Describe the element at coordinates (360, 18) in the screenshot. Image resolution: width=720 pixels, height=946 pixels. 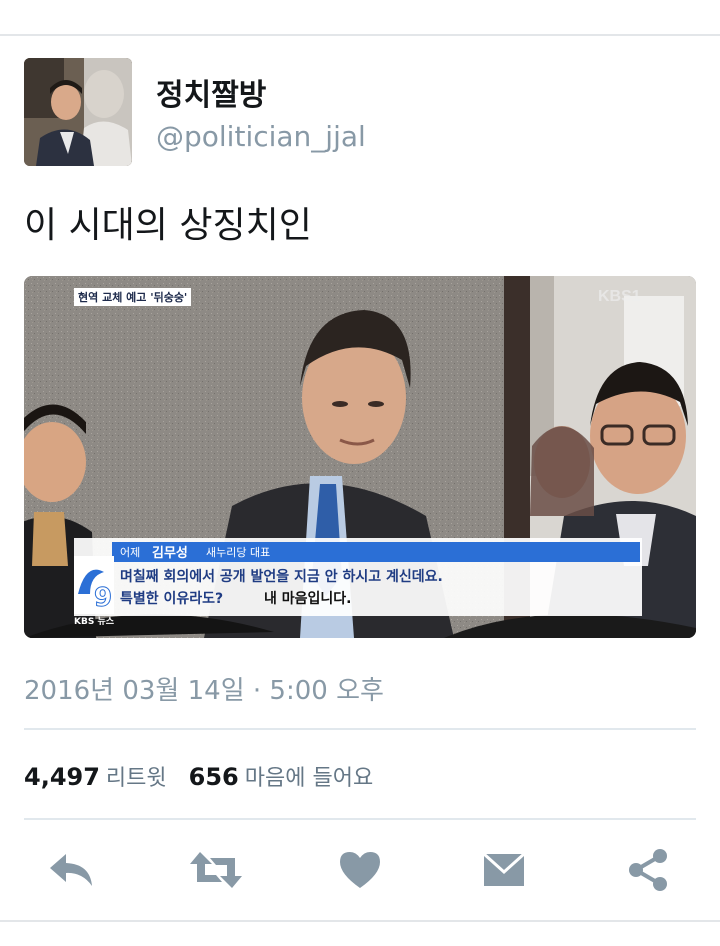
I see `top-bar` at that location.